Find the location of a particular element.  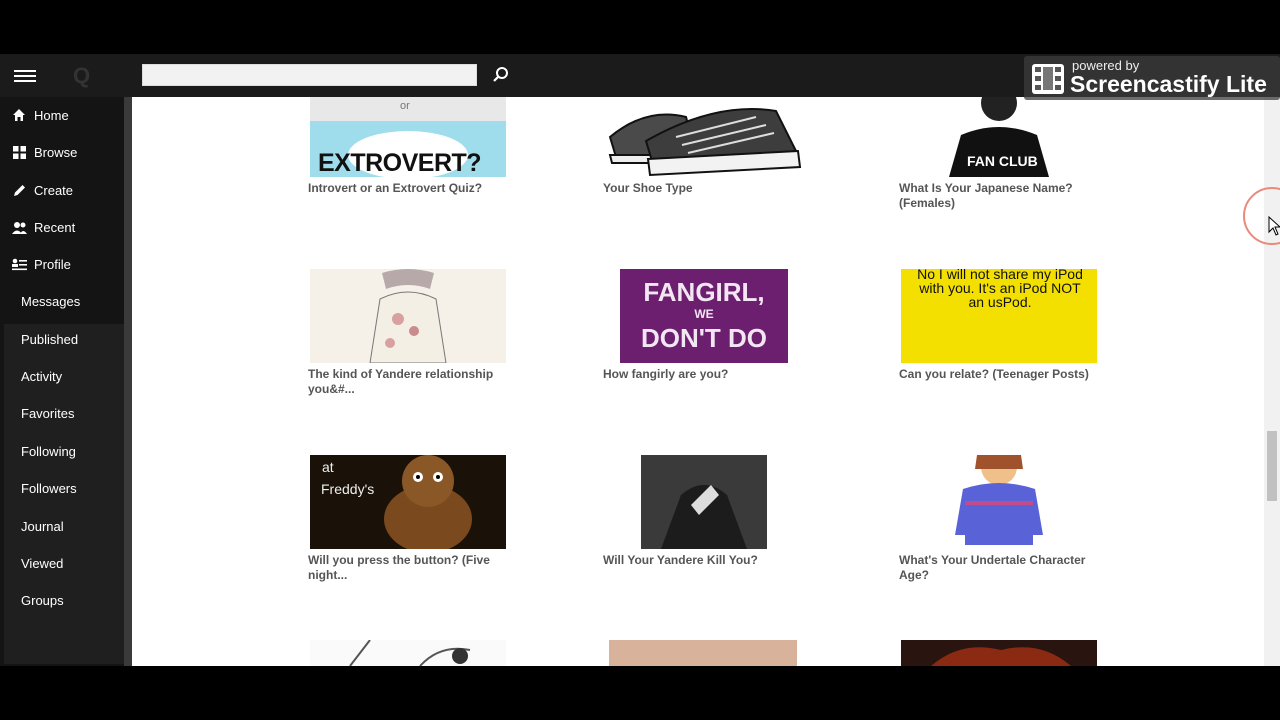

quiz-title: How fangirly are you? is located at coordinates (703, 374).